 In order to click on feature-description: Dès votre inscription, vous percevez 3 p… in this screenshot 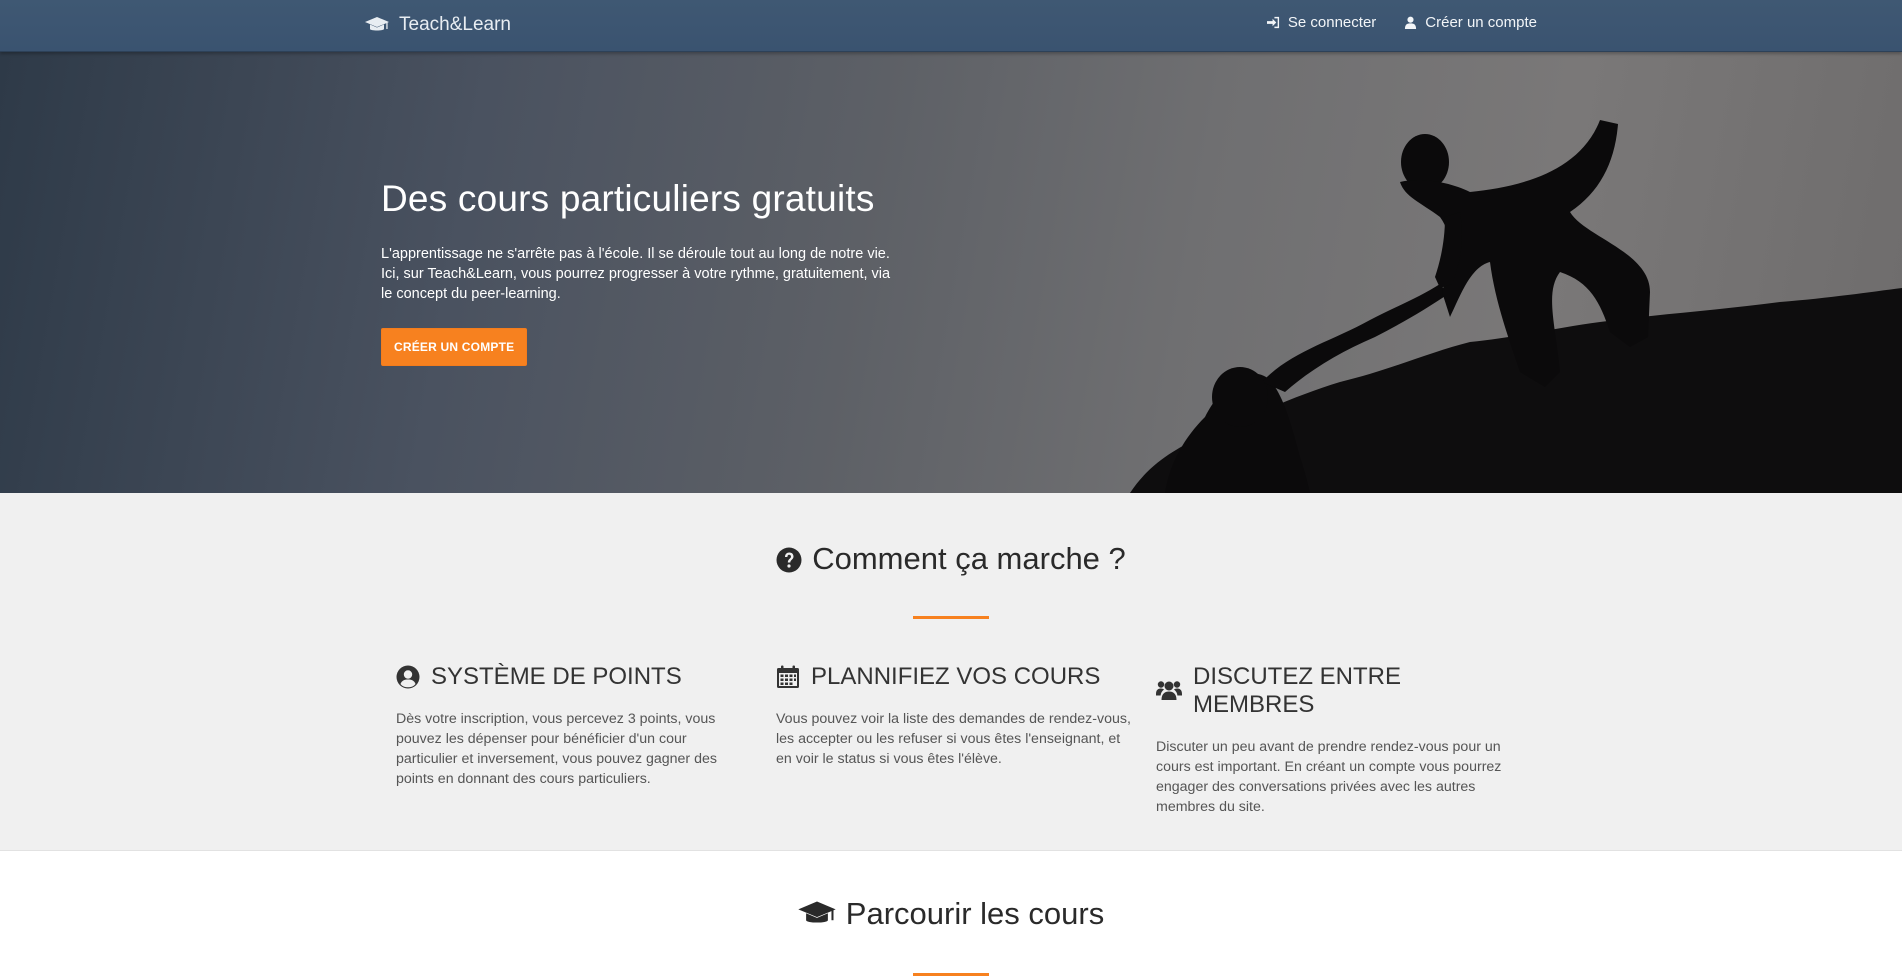, I will do `click(556, 749)`.